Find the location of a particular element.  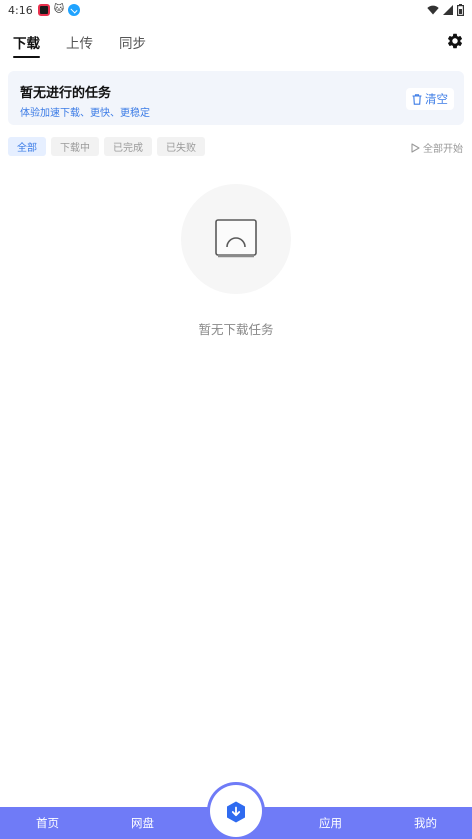

empty-state-illustration is located at coordinates (236, 239).